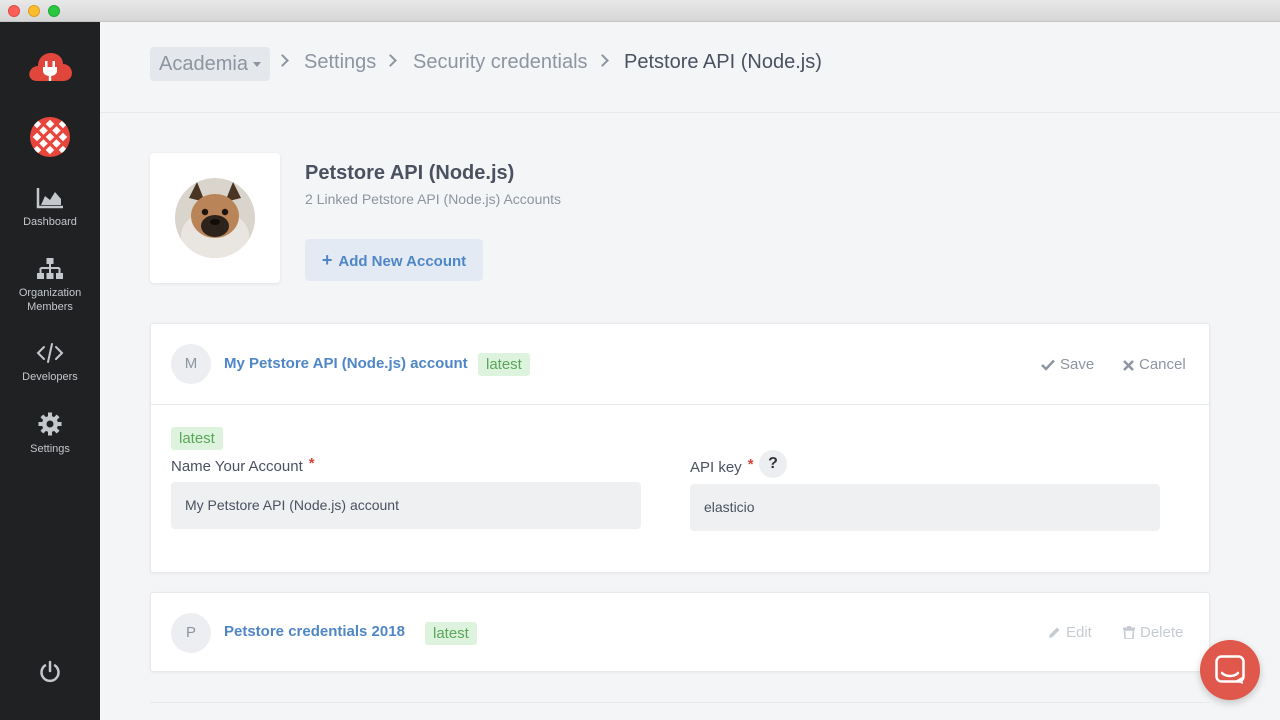 Image resolution: width=1280 pixels, height=720 pixels. Describe the element at coordinates (50, 300) in the screenshot. I see `sidebar-item-label: Organization Members` at that location.